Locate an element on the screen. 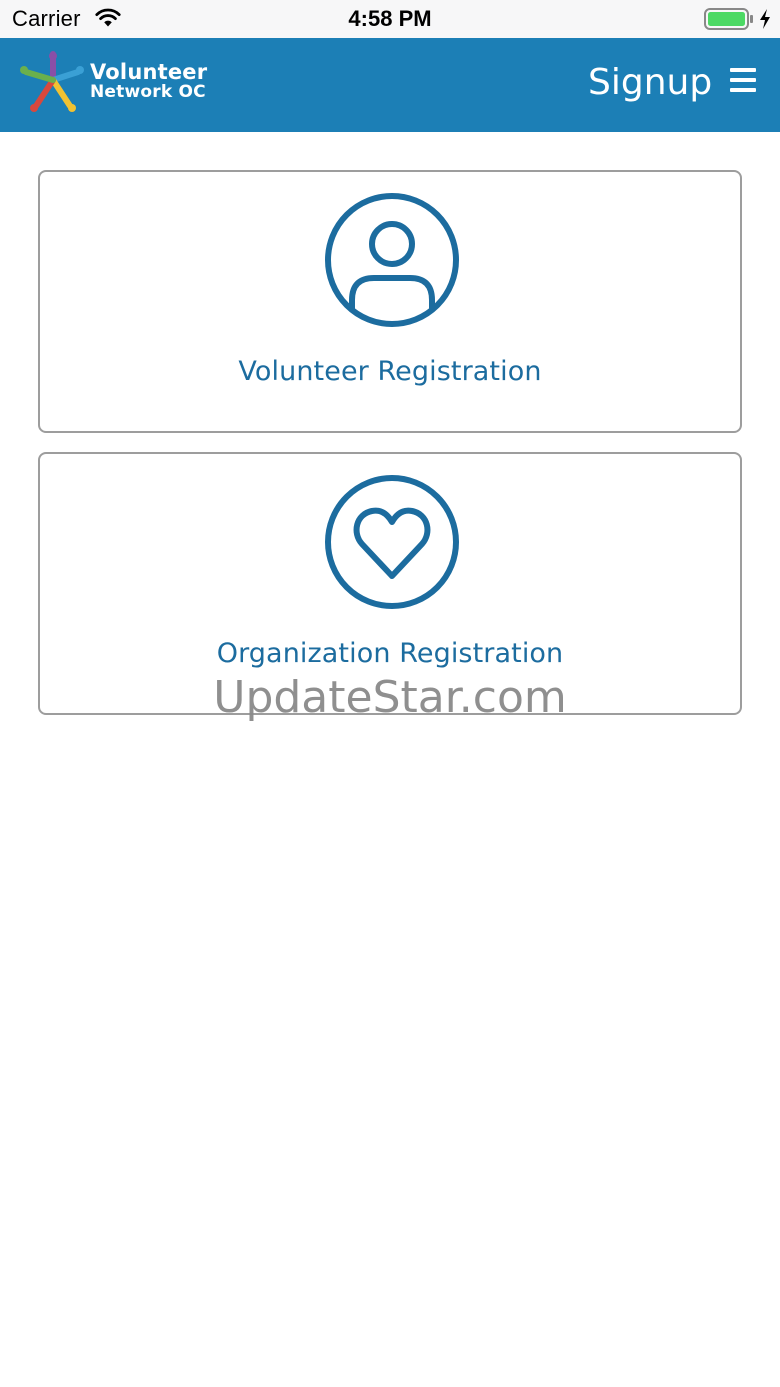 The image size is (780, 1387). logo-line2: Network OC is located at coordinates (148, 92).